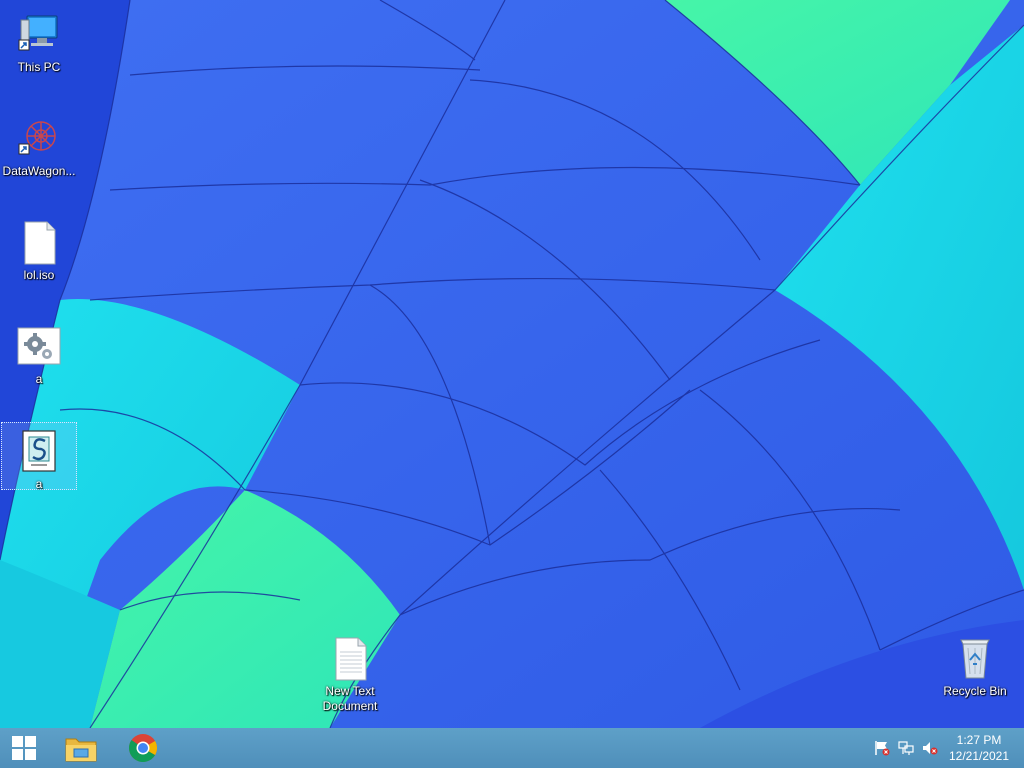  I want to click on clock-date: 12/21/2021, so click(979, 756).